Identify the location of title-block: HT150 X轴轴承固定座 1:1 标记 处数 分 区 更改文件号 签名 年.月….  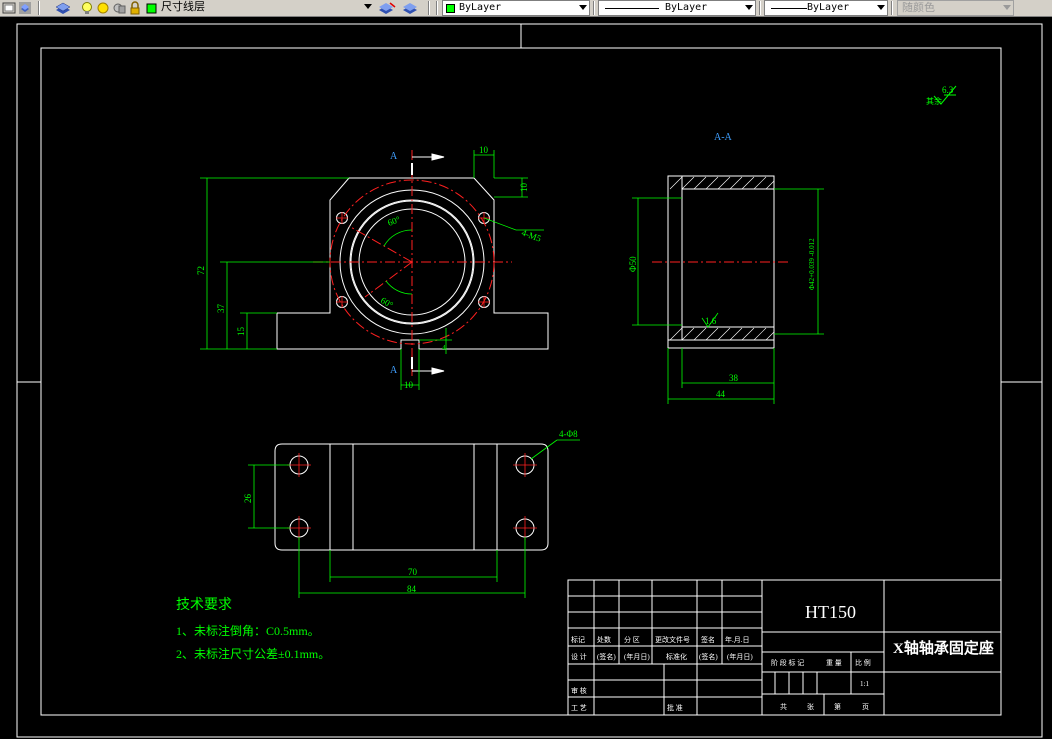
(784, 647).